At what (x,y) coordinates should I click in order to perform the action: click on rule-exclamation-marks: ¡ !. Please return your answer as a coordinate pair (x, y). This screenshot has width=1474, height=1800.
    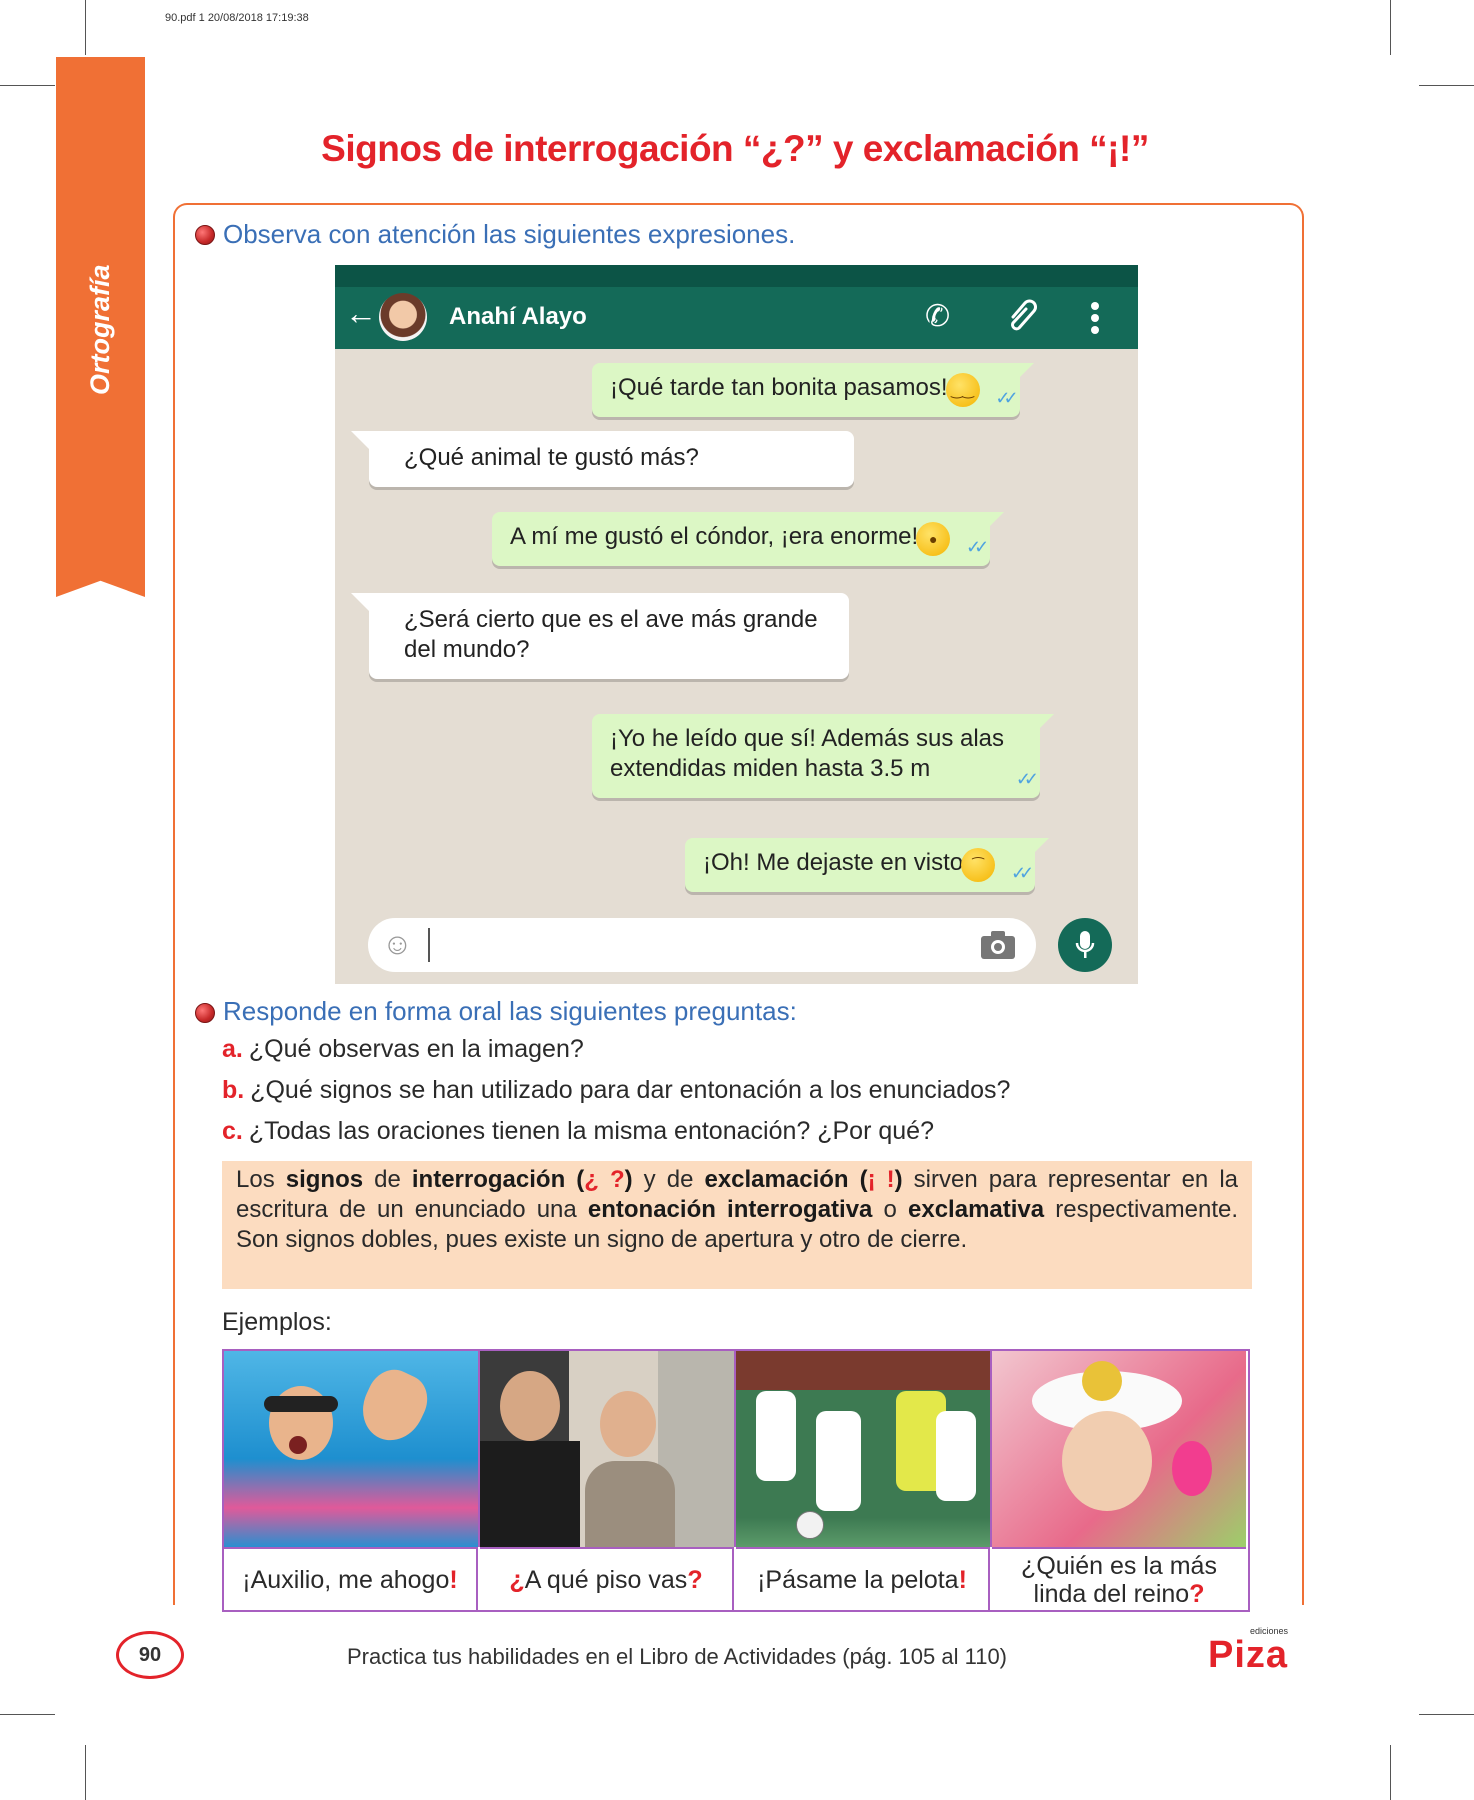
    Looking at the image, I should click on (881, 1179).